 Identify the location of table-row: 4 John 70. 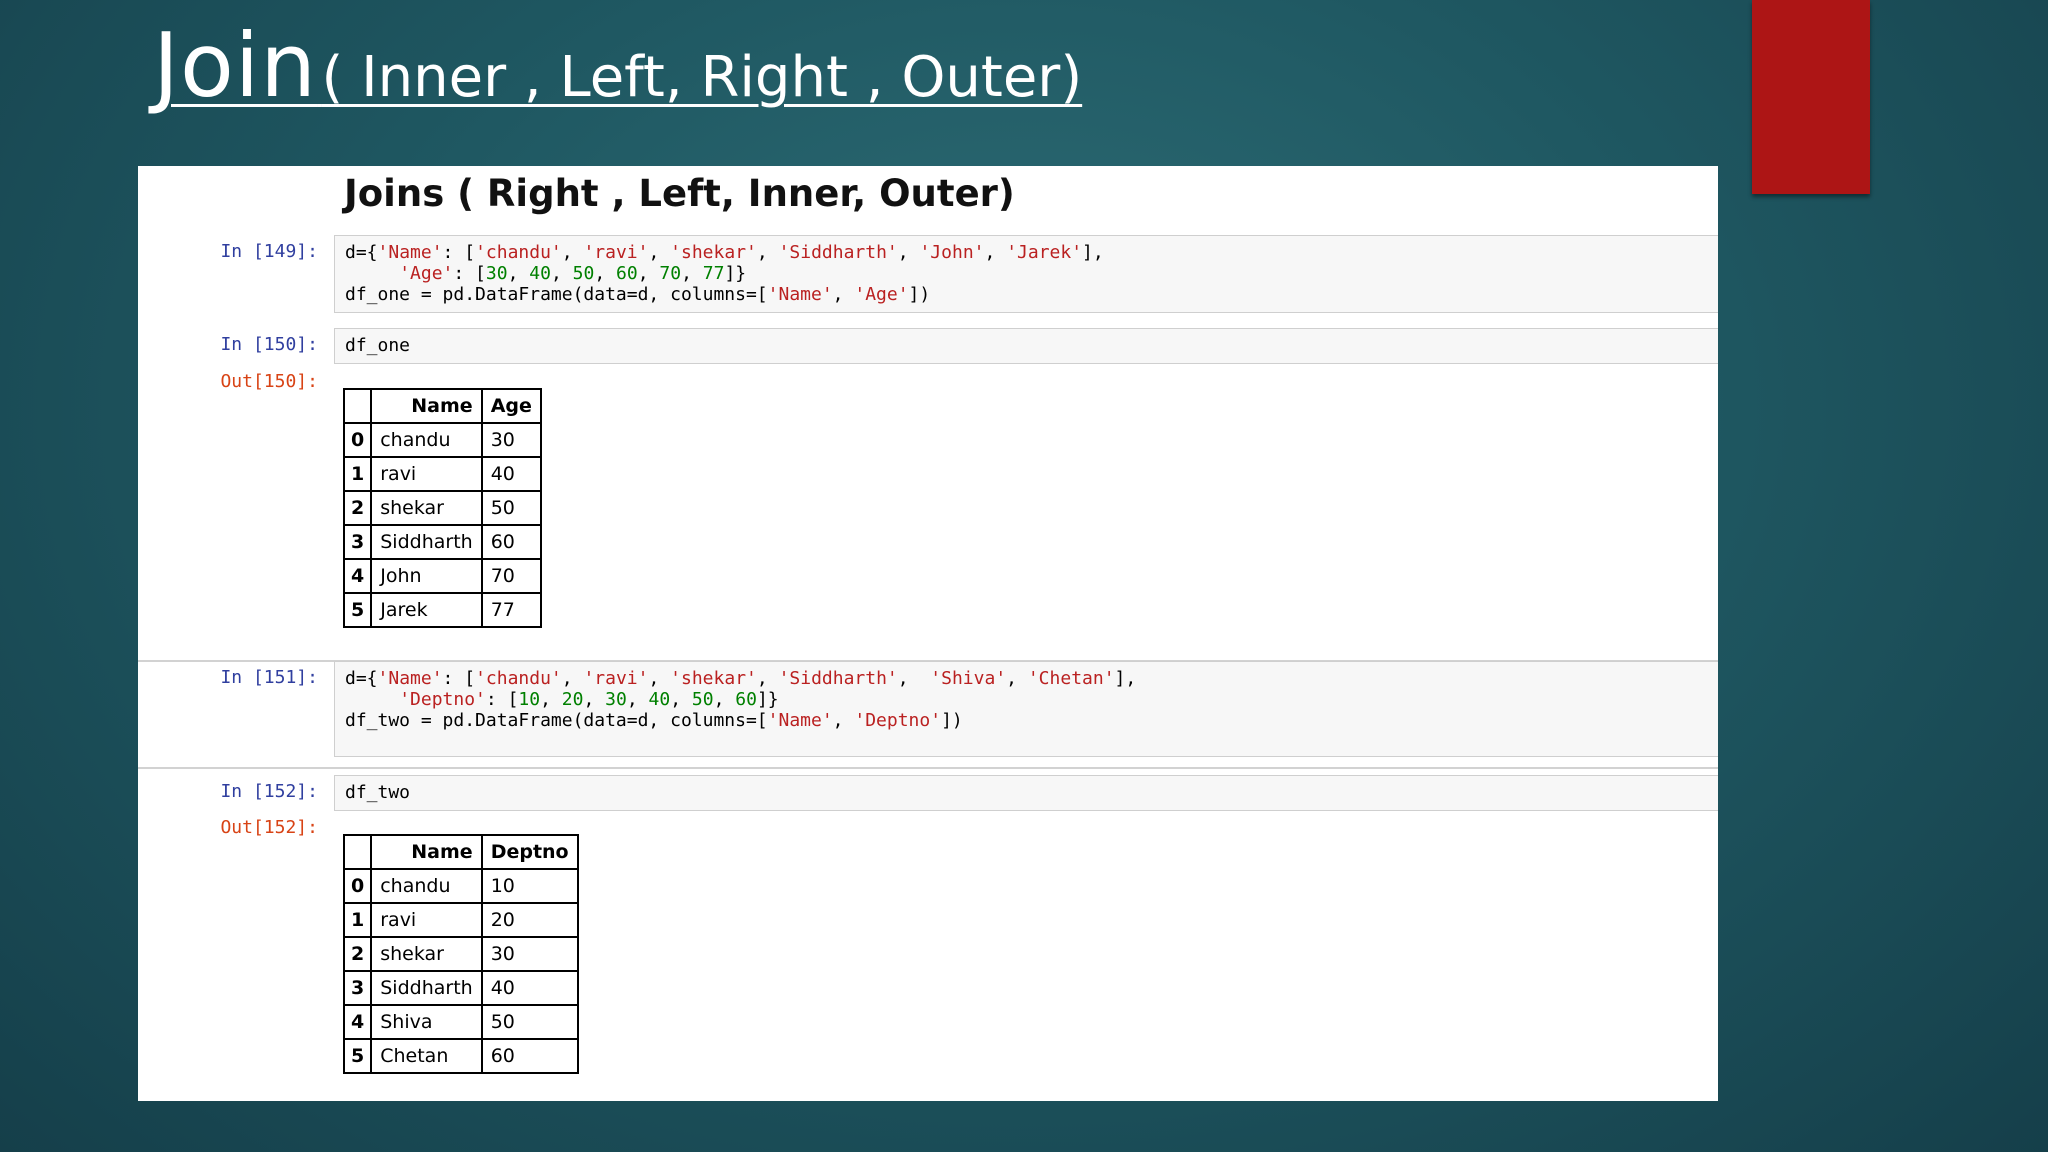
(442, 576).